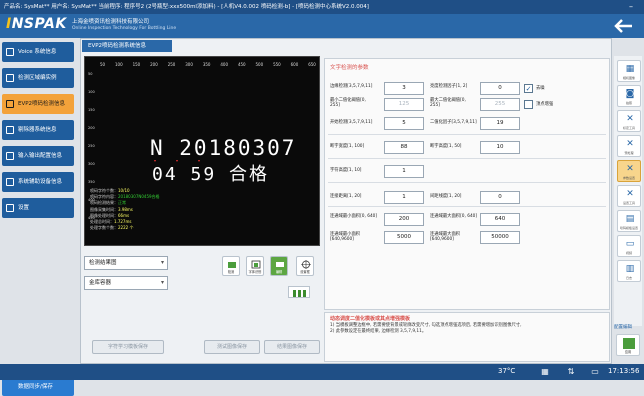  Describe the element at coordinates (404, 219) in the screenshot. I see `param-input: 200` at that location.